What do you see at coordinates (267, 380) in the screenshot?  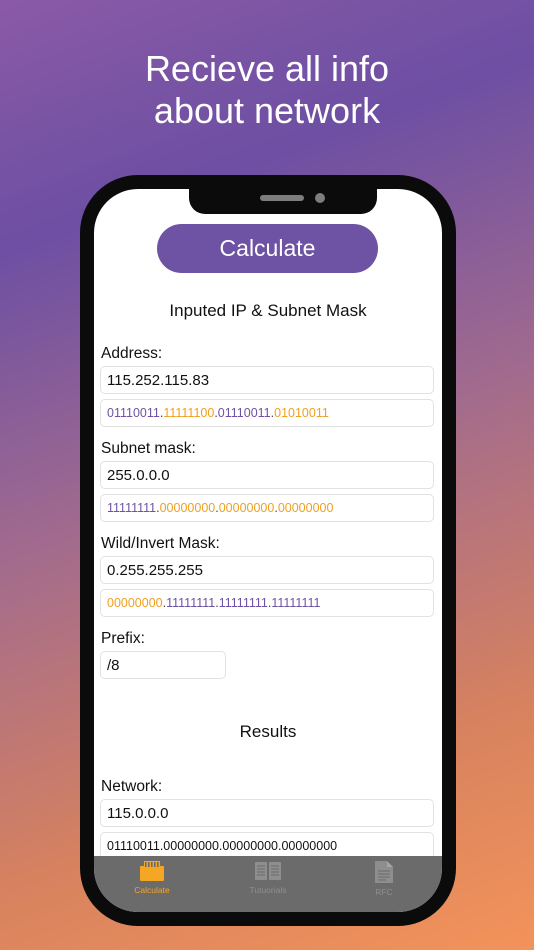 I see `address-field: 115.252.115.83` at bounding box center [267, 380].